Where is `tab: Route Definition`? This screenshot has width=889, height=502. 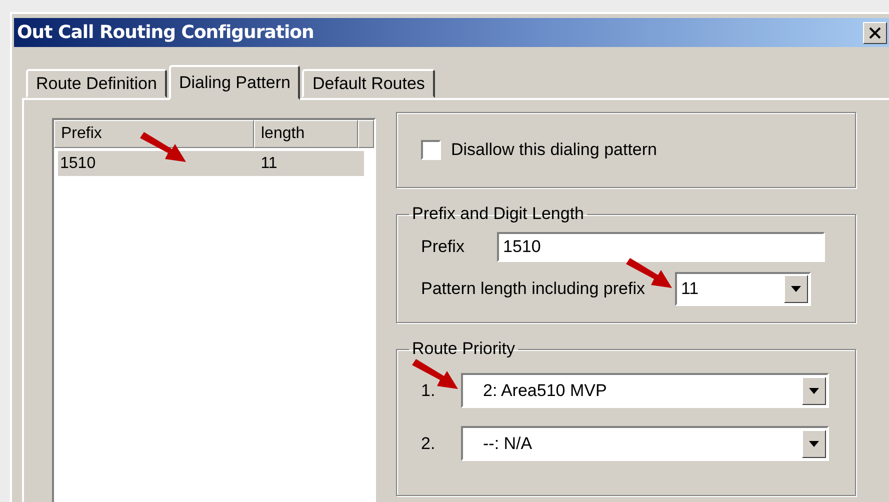
tab: Route Definition is located at coordinates (96, 83).